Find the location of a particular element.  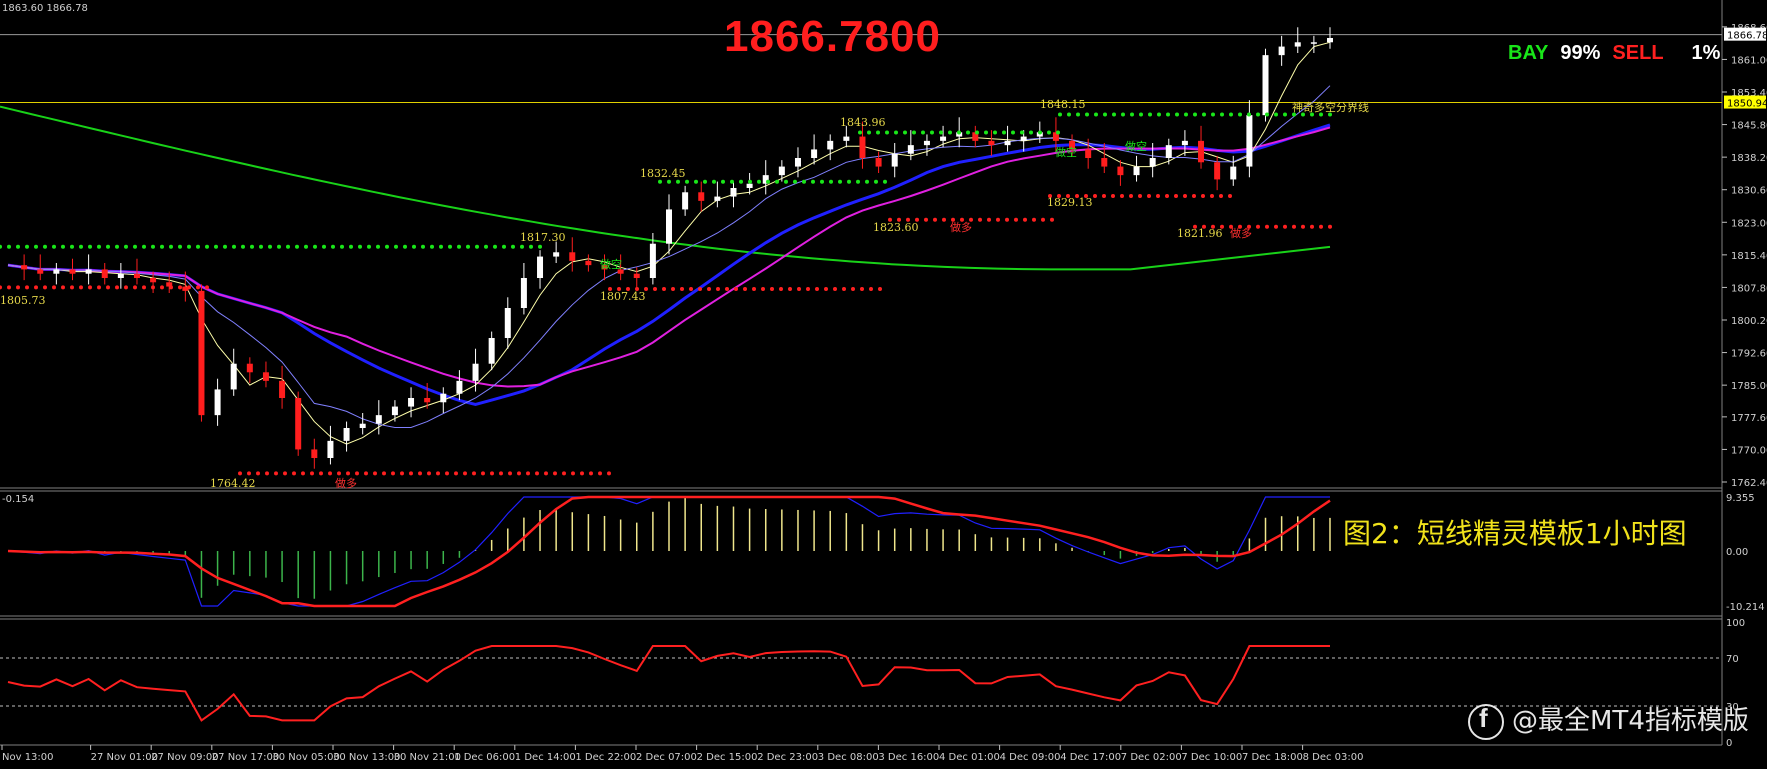

level-label: 1817.30 is located at coordinates (543, 237).